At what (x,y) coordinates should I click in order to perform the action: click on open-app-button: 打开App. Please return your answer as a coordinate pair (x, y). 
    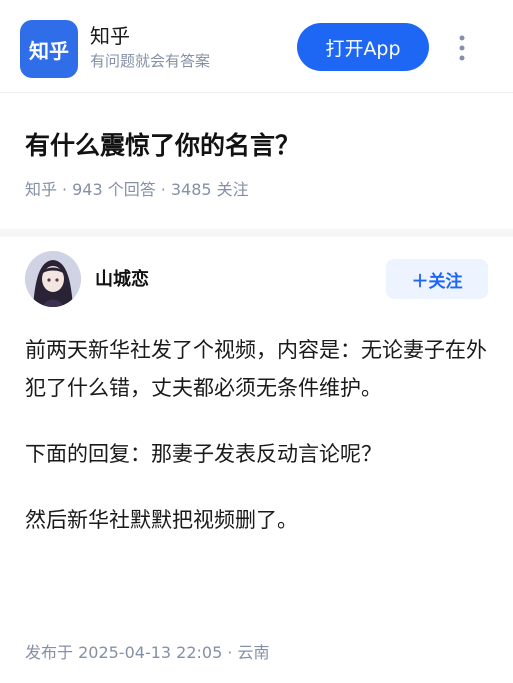
    Looking at the image, I should click on (363, 47).